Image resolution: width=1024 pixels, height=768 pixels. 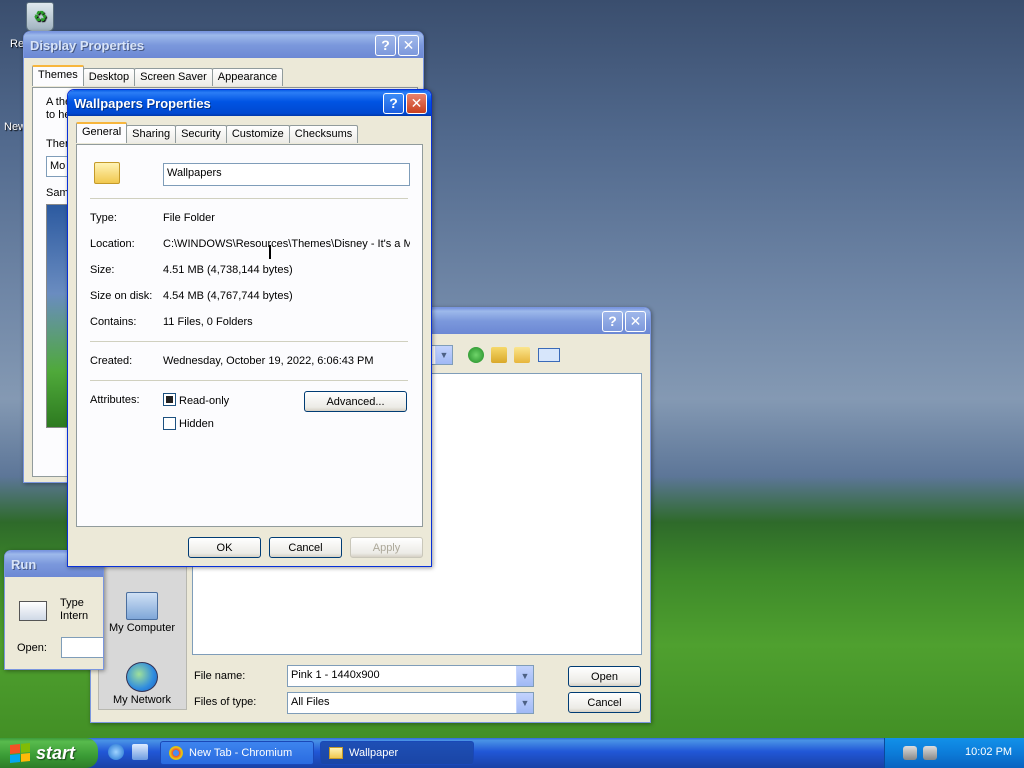 I want to click on run-text: Intern, so click(x=74, y=616).